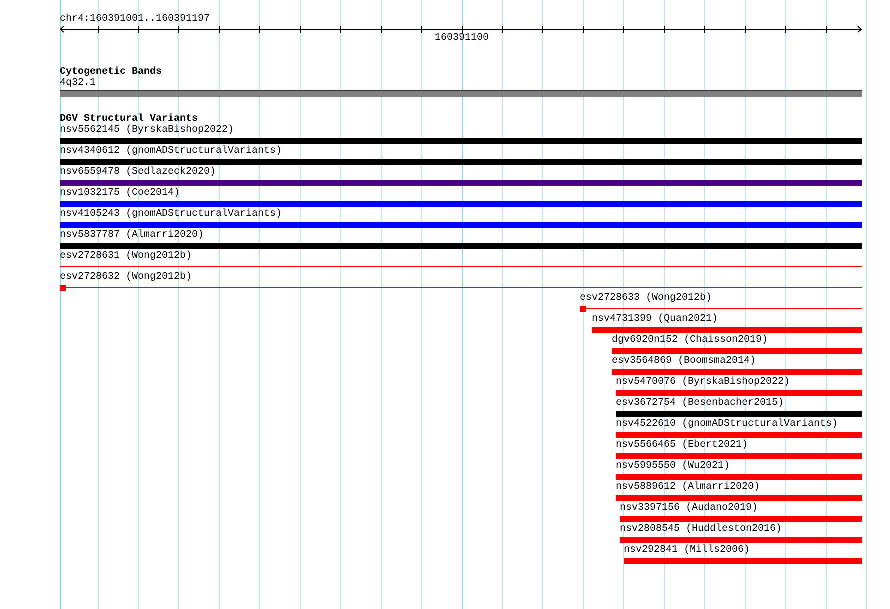 The height and width of the screenshot is (609, 890). What do you see at coordinates (727, 425) in the screenshot?
I see `feature-label: nsv4522610 (gnomADStructuralVariants)` at bounding box center [727, 425].